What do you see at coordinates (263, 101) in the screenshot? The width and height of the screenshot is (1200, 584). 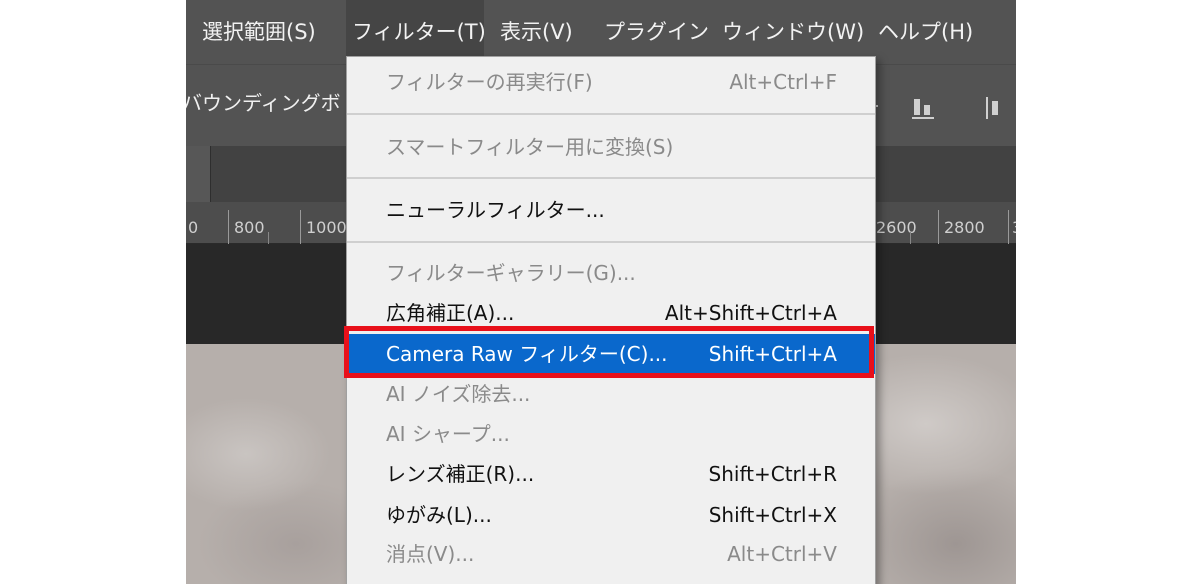 I see `show-bounding-box-label: バウンディングボ` at bounding box center [263, 101].